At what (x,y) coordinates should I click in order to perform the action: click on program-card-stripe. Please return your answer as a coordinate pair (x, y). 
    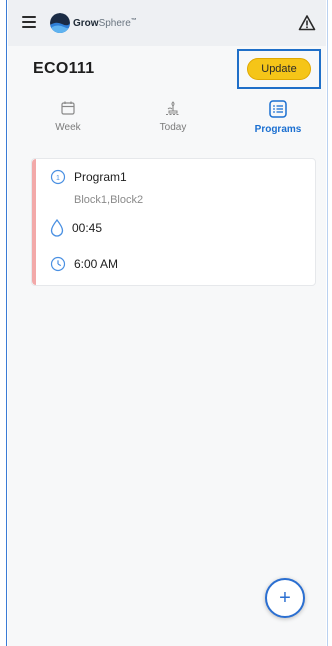
    Looking at the image, I should click on (34, 222).